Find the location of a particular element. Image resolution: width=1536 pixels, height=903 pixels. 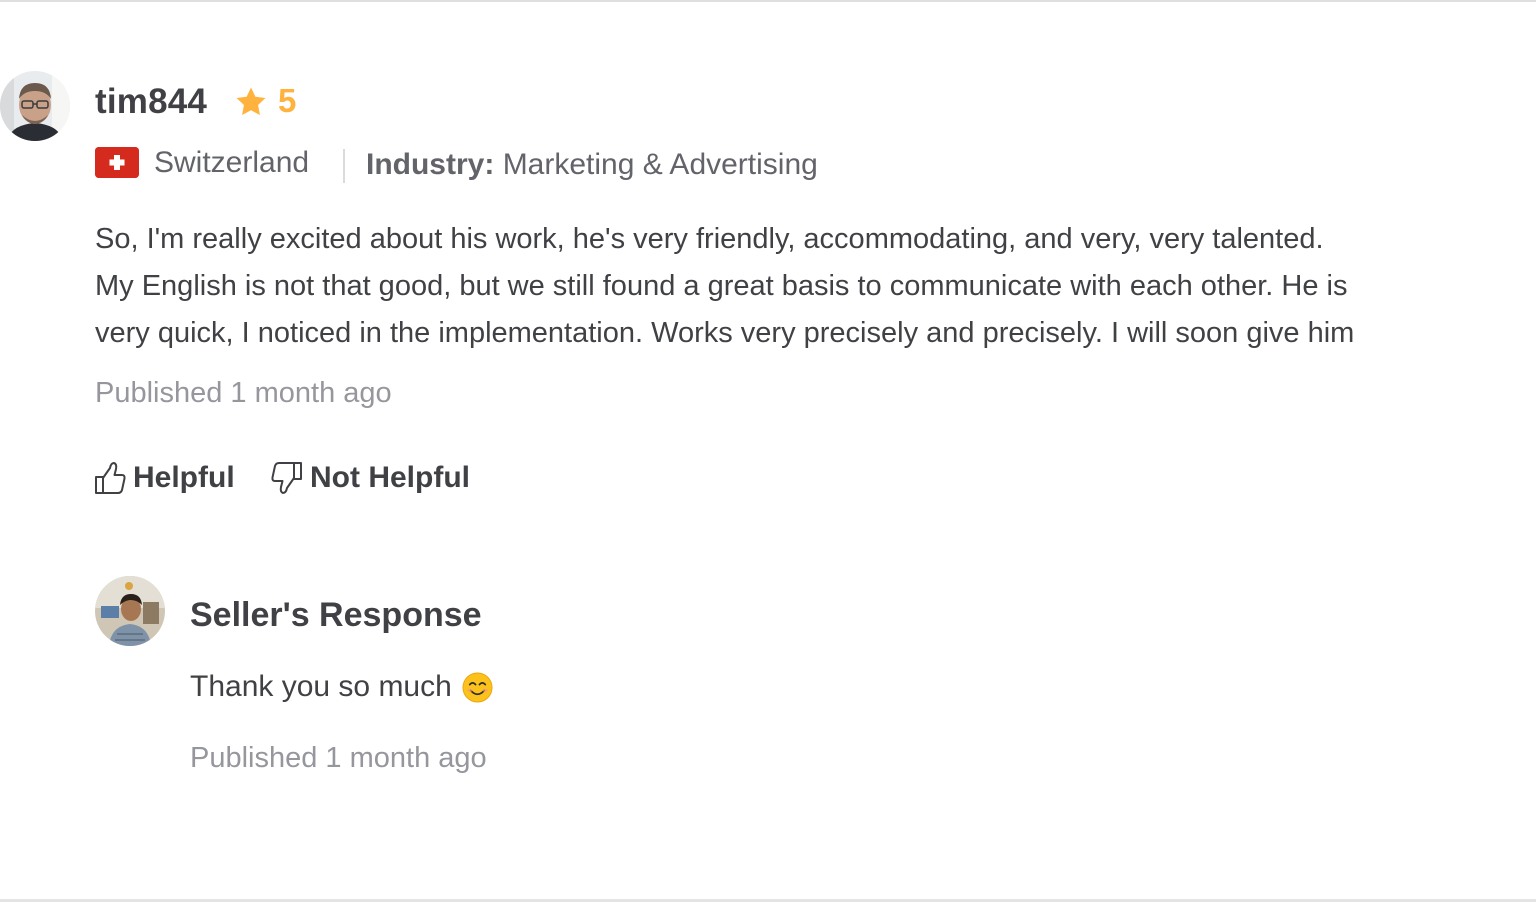

meta-divider is located at coordinates (344, 166).